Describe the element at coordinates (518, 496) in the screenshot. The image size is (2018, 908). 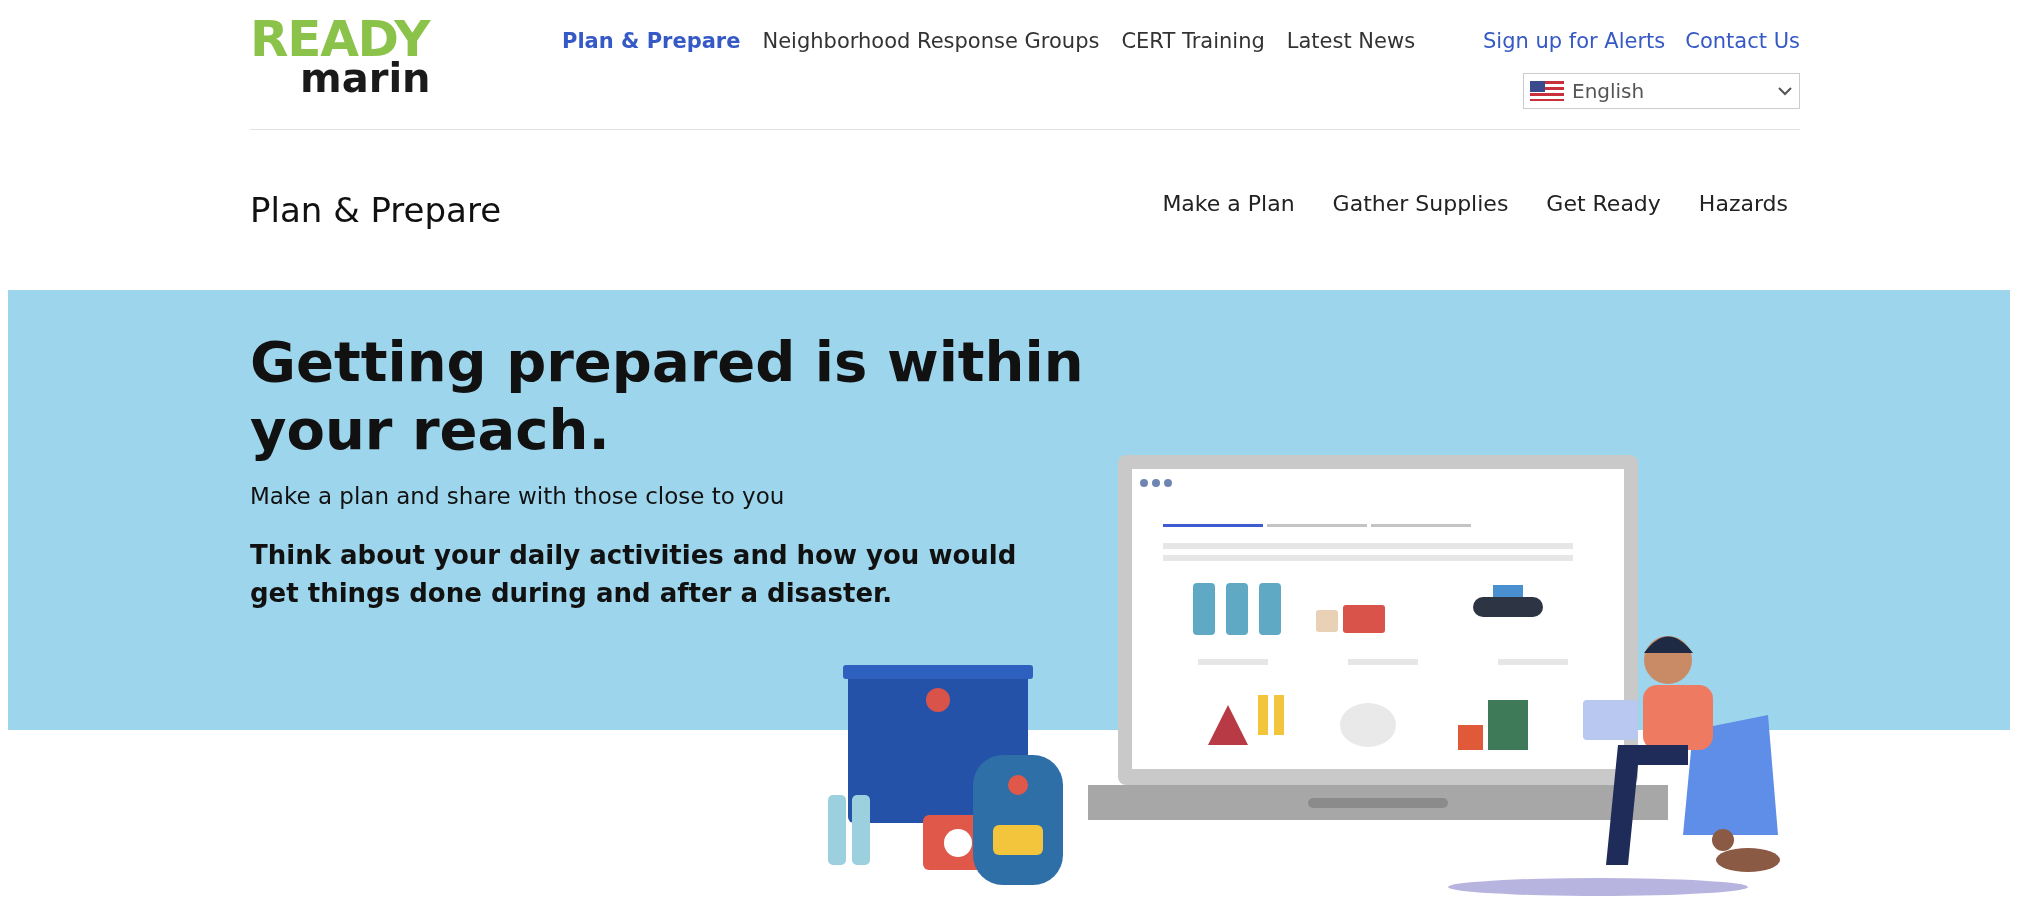
I see `hero-subtitle: Make a plan and share with those close to you` at that location.